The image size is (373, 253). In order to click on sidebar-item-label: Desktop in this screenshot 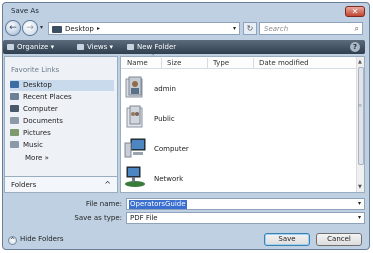, I will do `click(37, 85)`.